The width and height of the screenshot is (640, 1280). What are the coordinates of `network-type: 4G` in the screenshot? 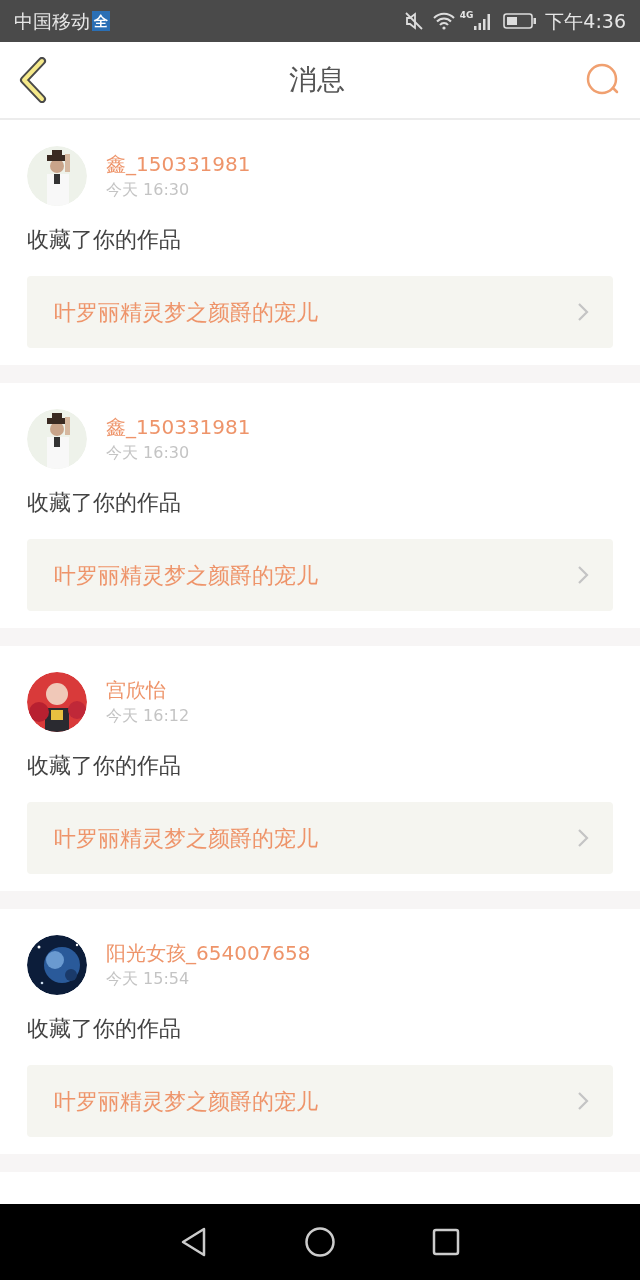 It's located at (466, 15).